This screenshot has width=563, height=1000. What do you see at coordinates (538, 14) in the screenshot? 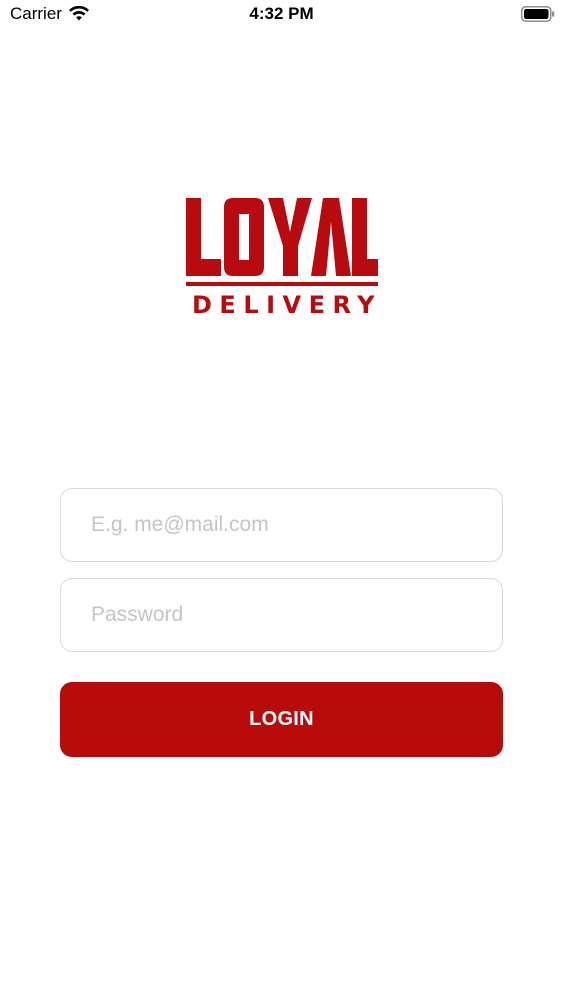
I see `battery-icon` at bounding box center [538, 14].